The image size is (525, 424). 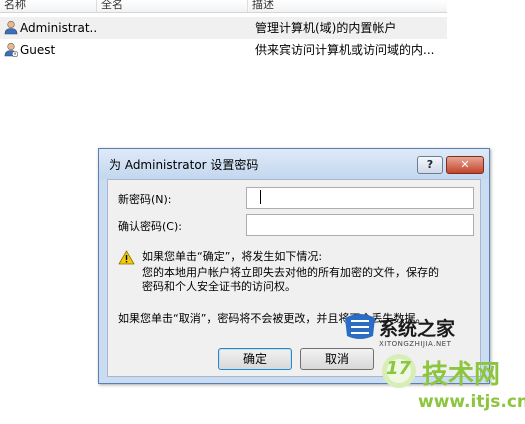 I want to click on warning-text: 您的本地用户帐户将立即失去对他的所有加密的文件，保存的, so click(x=290, y=272).